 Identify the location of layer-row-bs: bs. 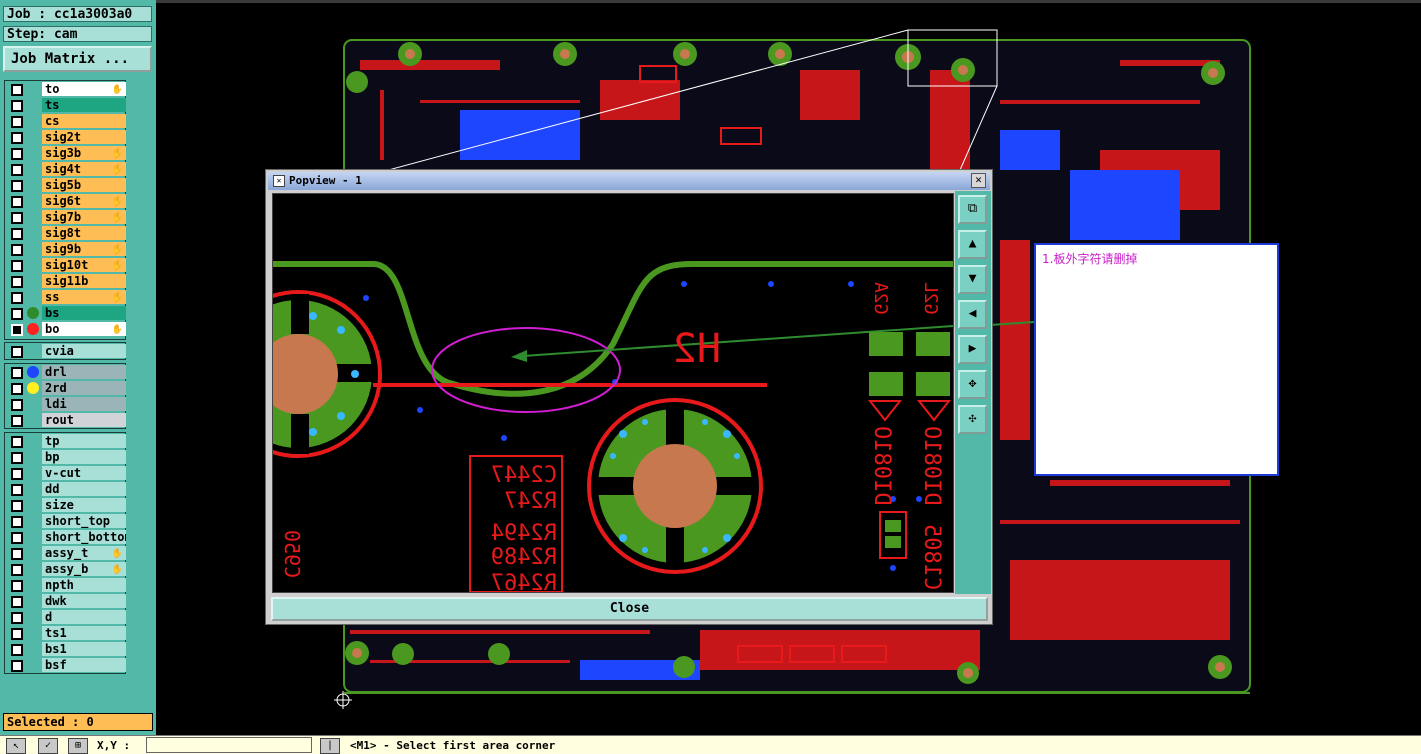
(65, 313).